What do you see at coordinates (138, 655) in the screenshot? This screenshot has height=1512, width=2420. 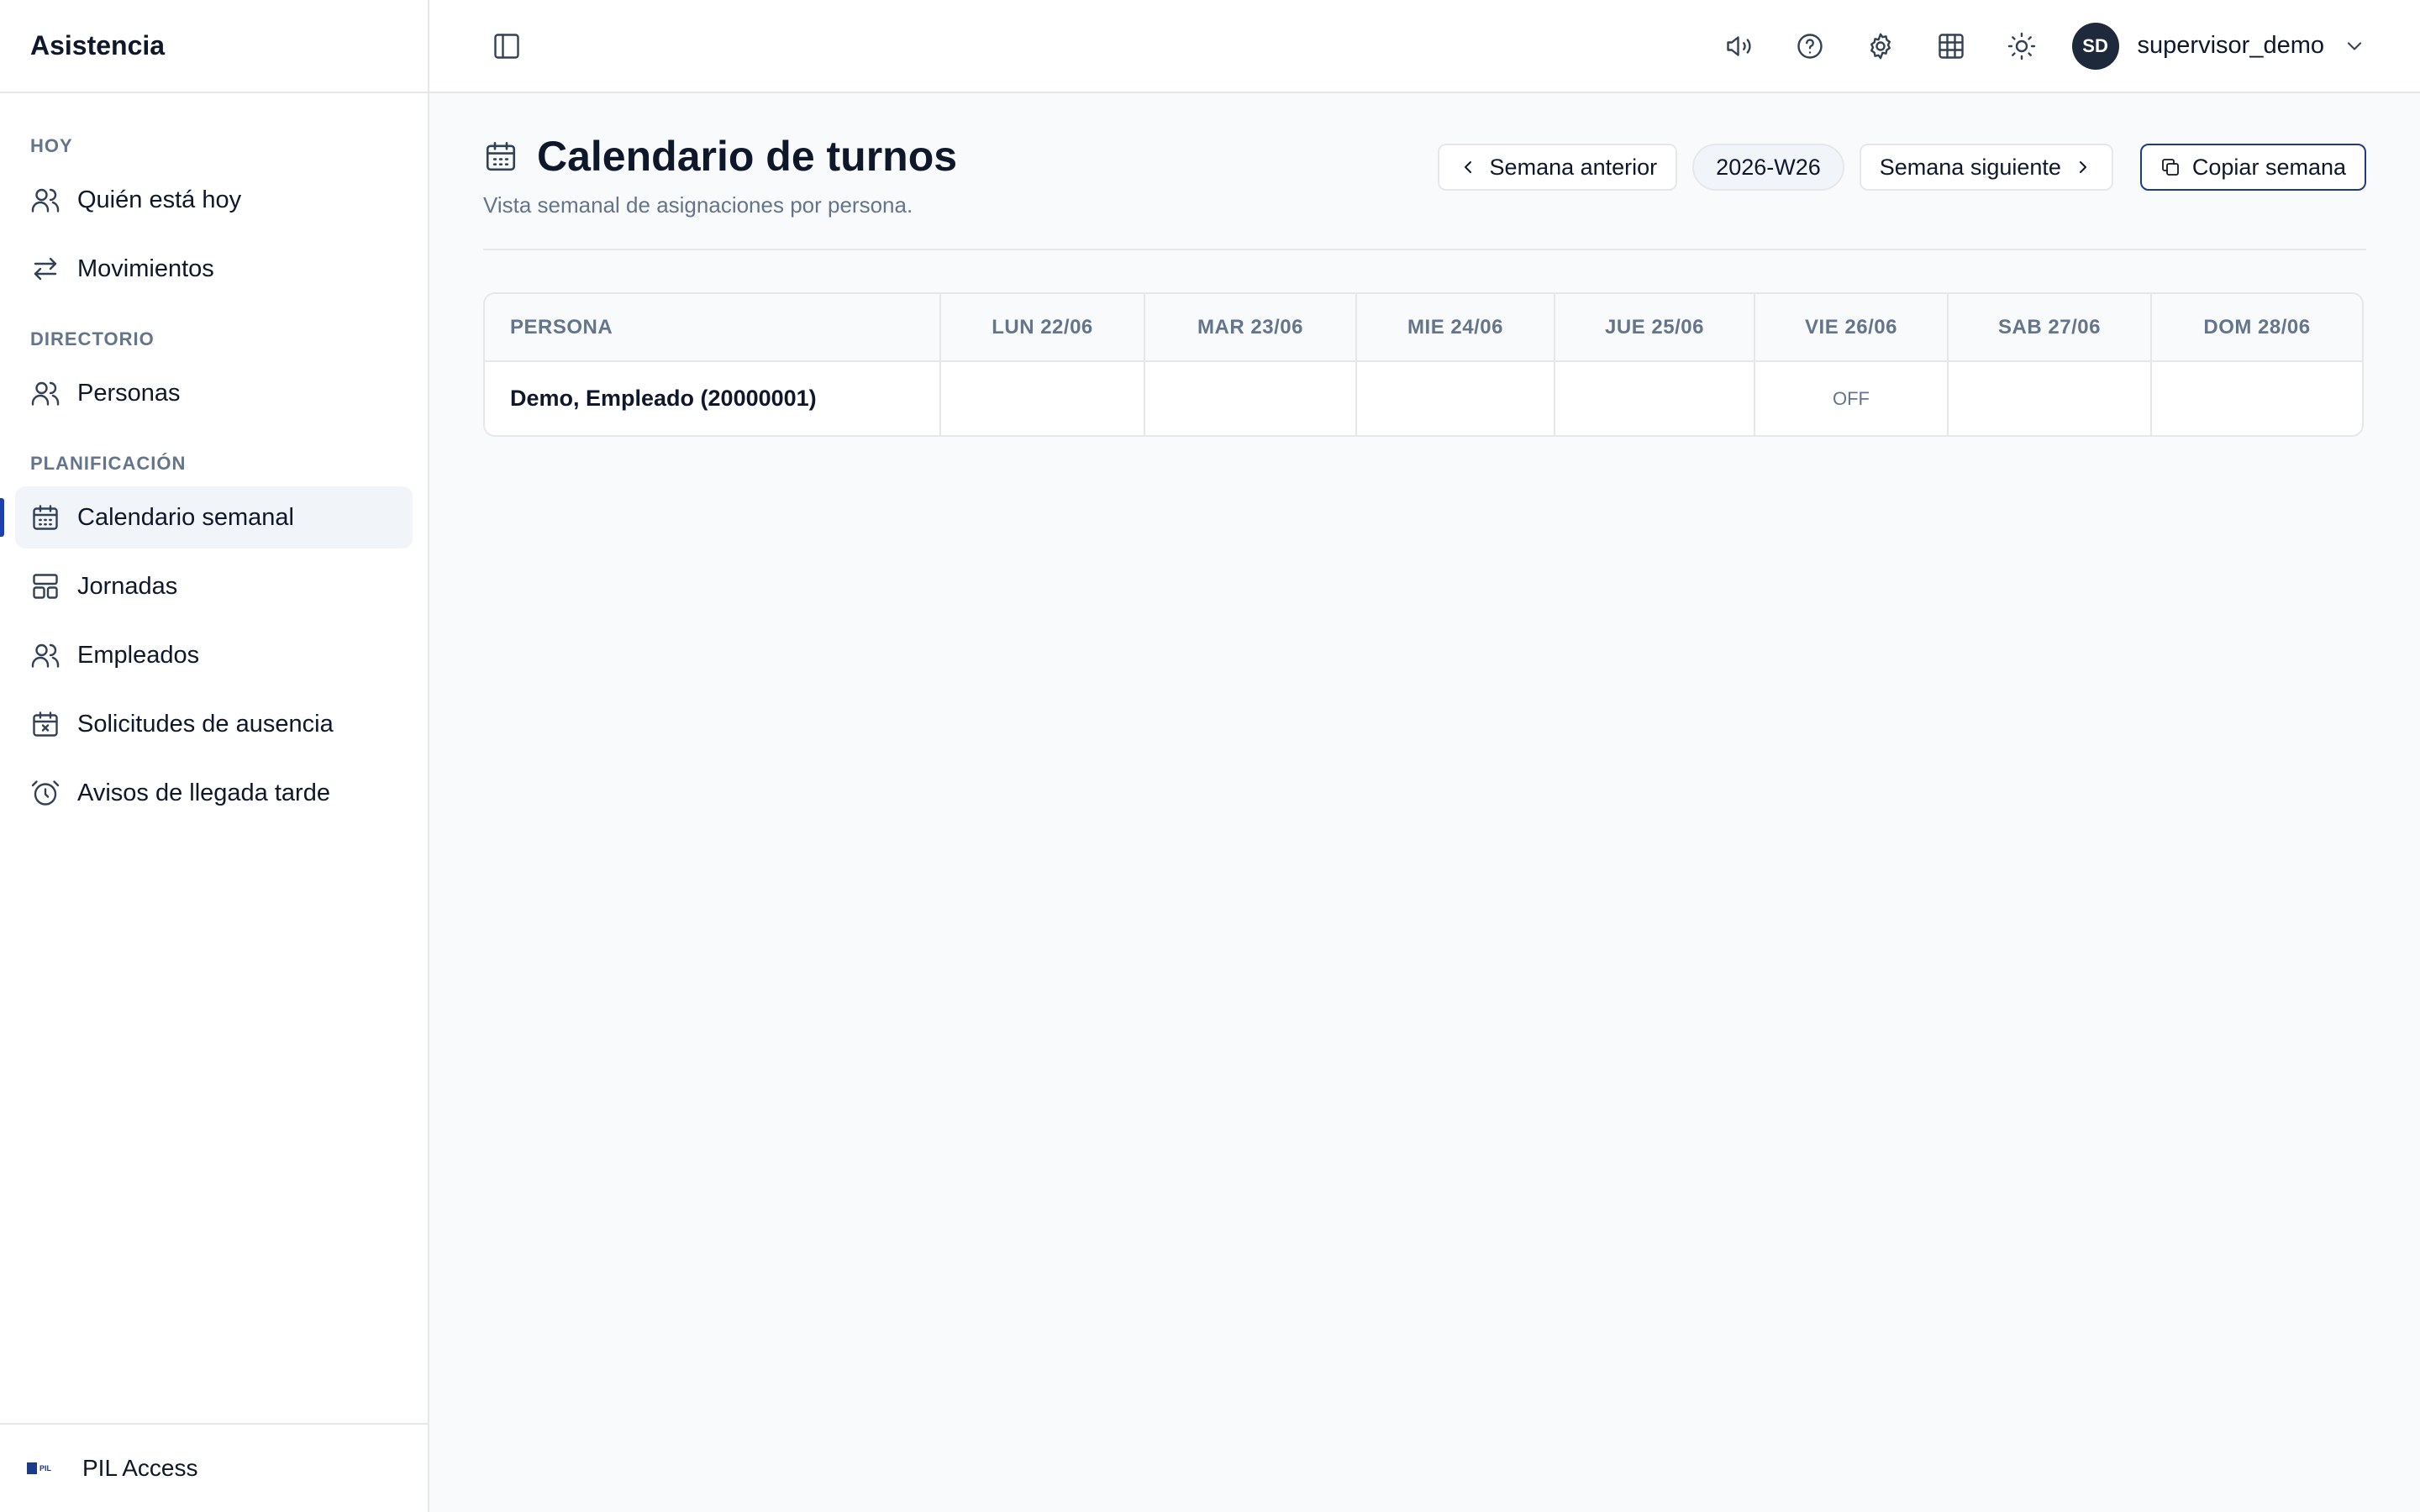 I see `sidebar-item-label: Empleados` at bounding box center [138, 655].